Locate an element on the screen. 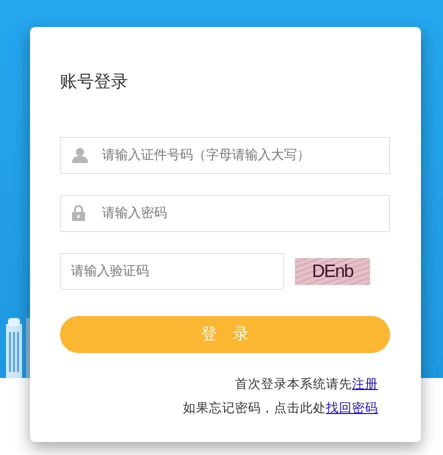 Image resolution: width=443 pixels, height=455 pixels. footer-link: 找回密码 is located at coordinates (352, 407).